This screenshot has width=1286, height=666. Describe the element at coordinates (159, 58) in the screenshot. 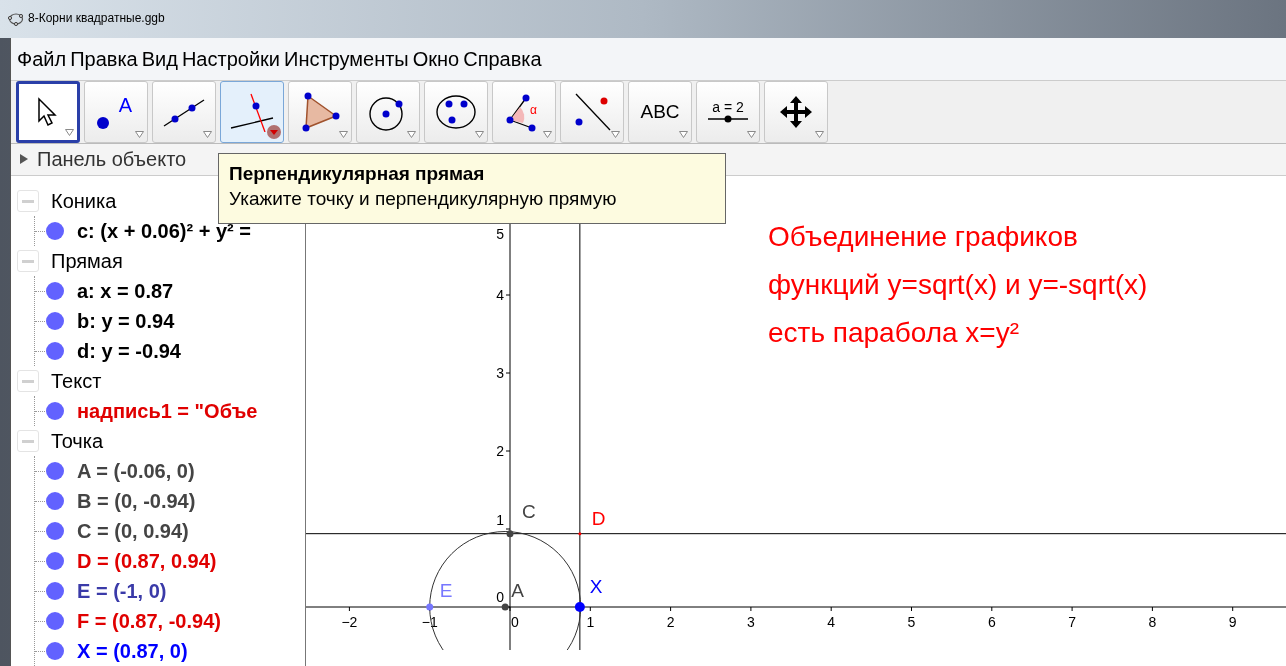

I see `menu-item: Вид` at that location.